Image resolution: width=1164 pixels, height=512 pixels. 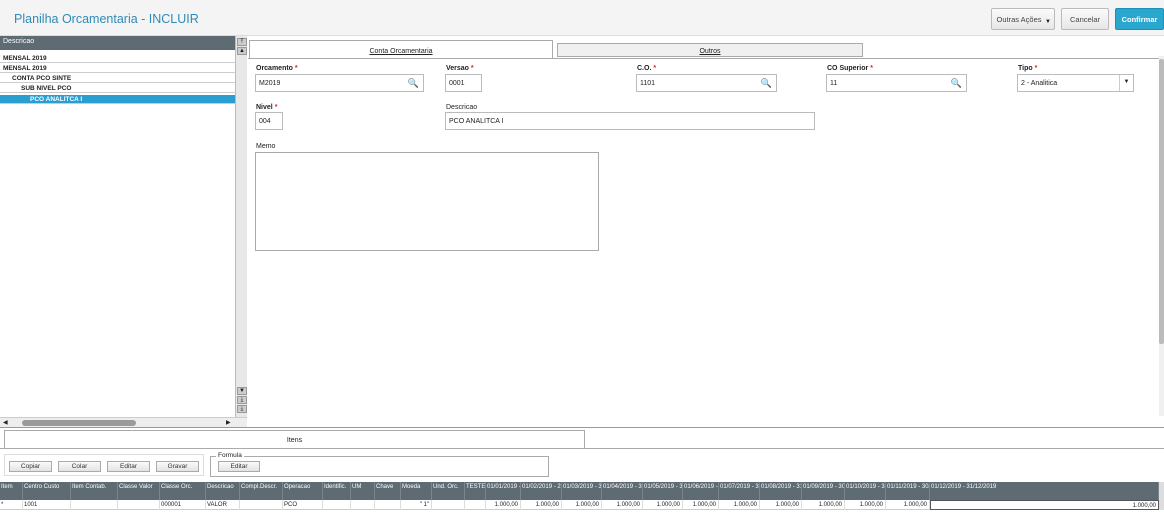 I want to click on table-cell: 000001, so click(x=183, y=505).